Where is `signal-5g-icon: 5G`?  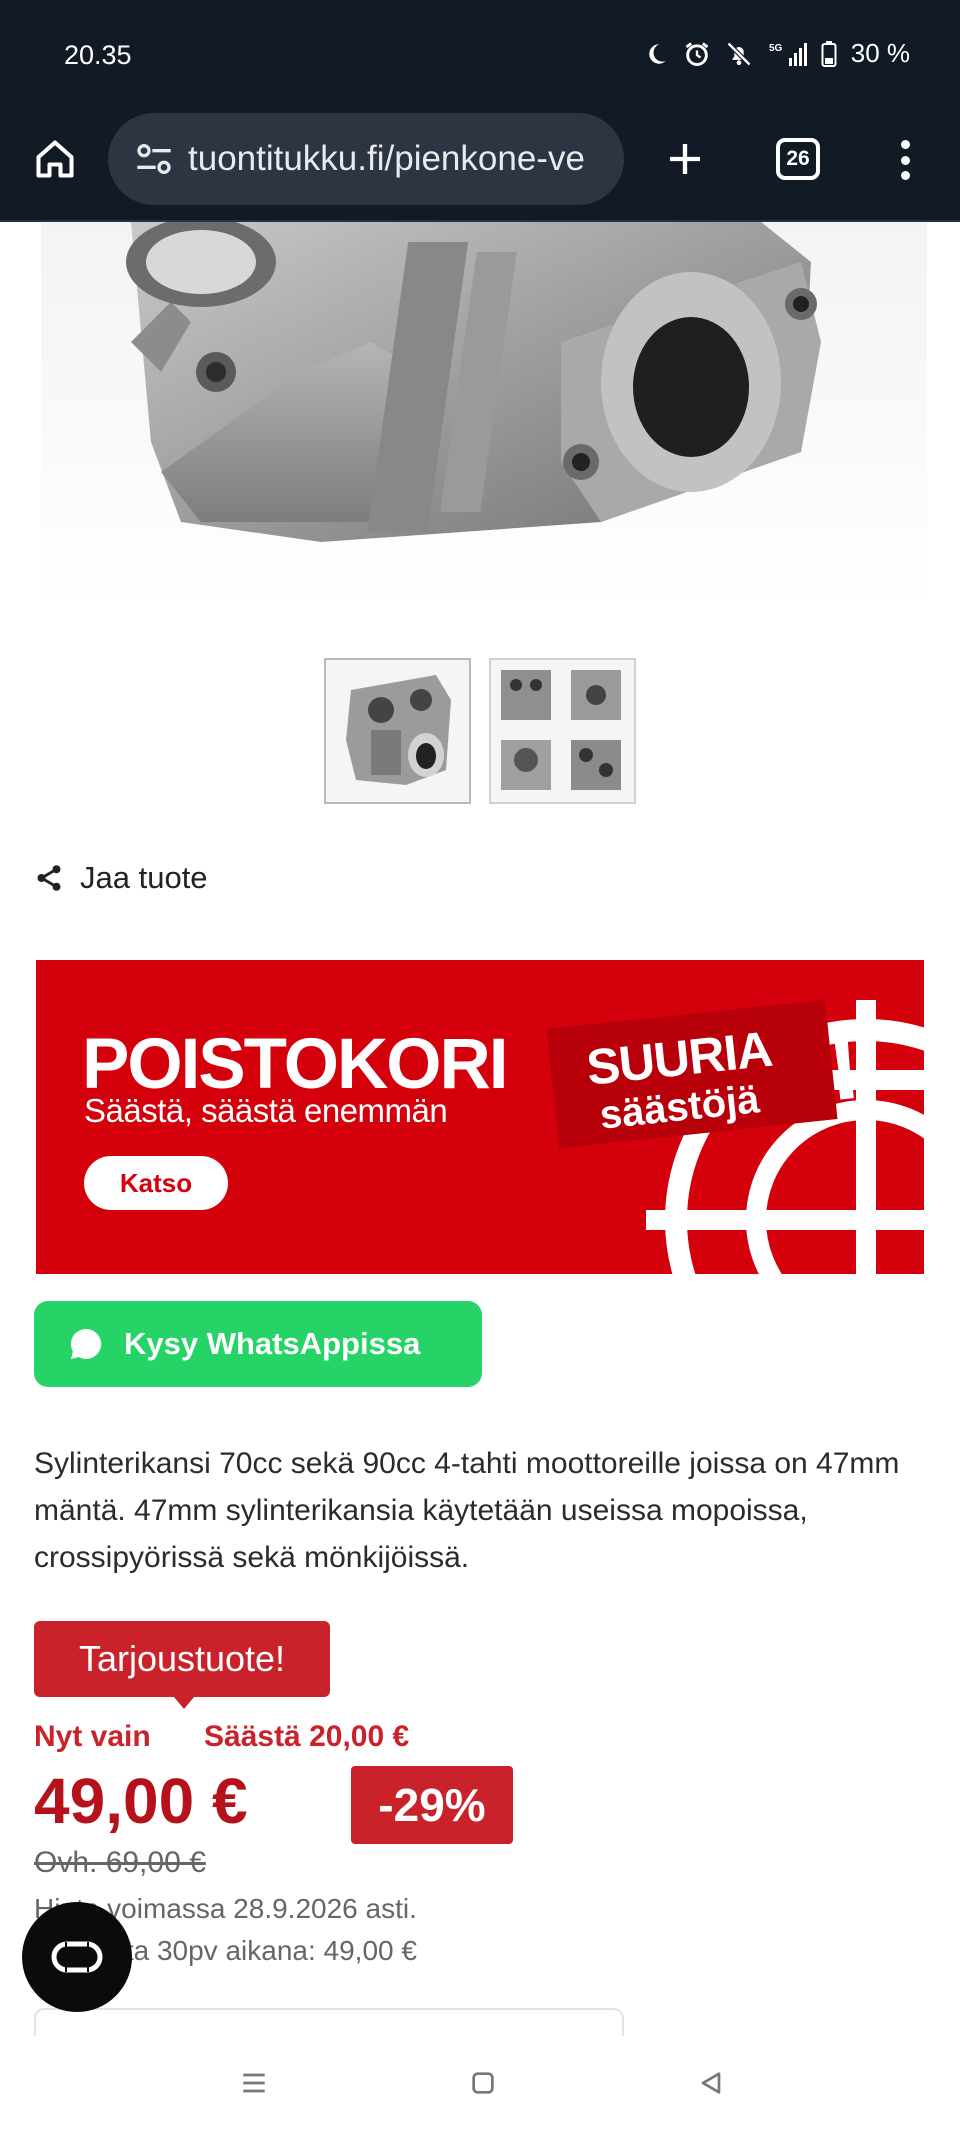 signal-5g-icon: 5G is located at coordinates (787, 54).